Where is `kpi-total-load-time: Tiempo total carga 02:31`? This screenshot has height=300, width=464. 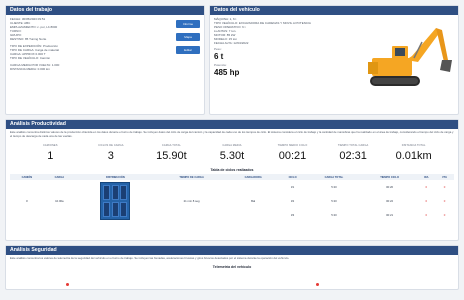 kpi-total-load-time: Tiempo total carga 02:31 is located at coordinates (353, 153).